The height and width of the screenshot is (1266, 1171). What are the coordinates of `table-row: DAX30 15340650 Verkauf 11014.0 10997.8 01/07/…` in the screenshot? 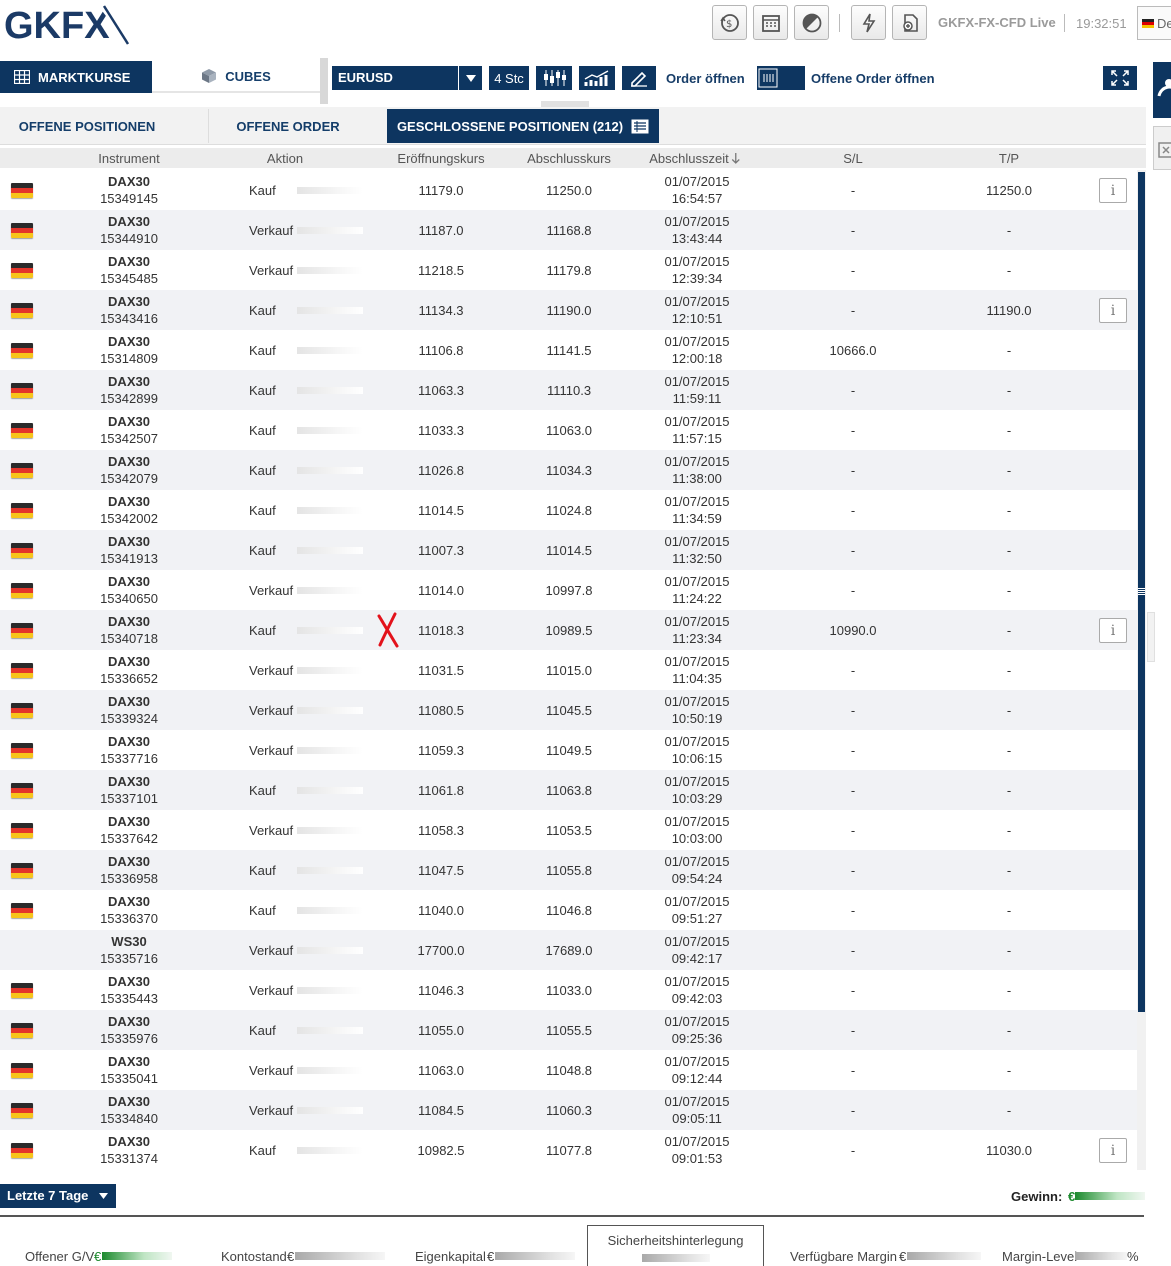 It's located at (568, 590).